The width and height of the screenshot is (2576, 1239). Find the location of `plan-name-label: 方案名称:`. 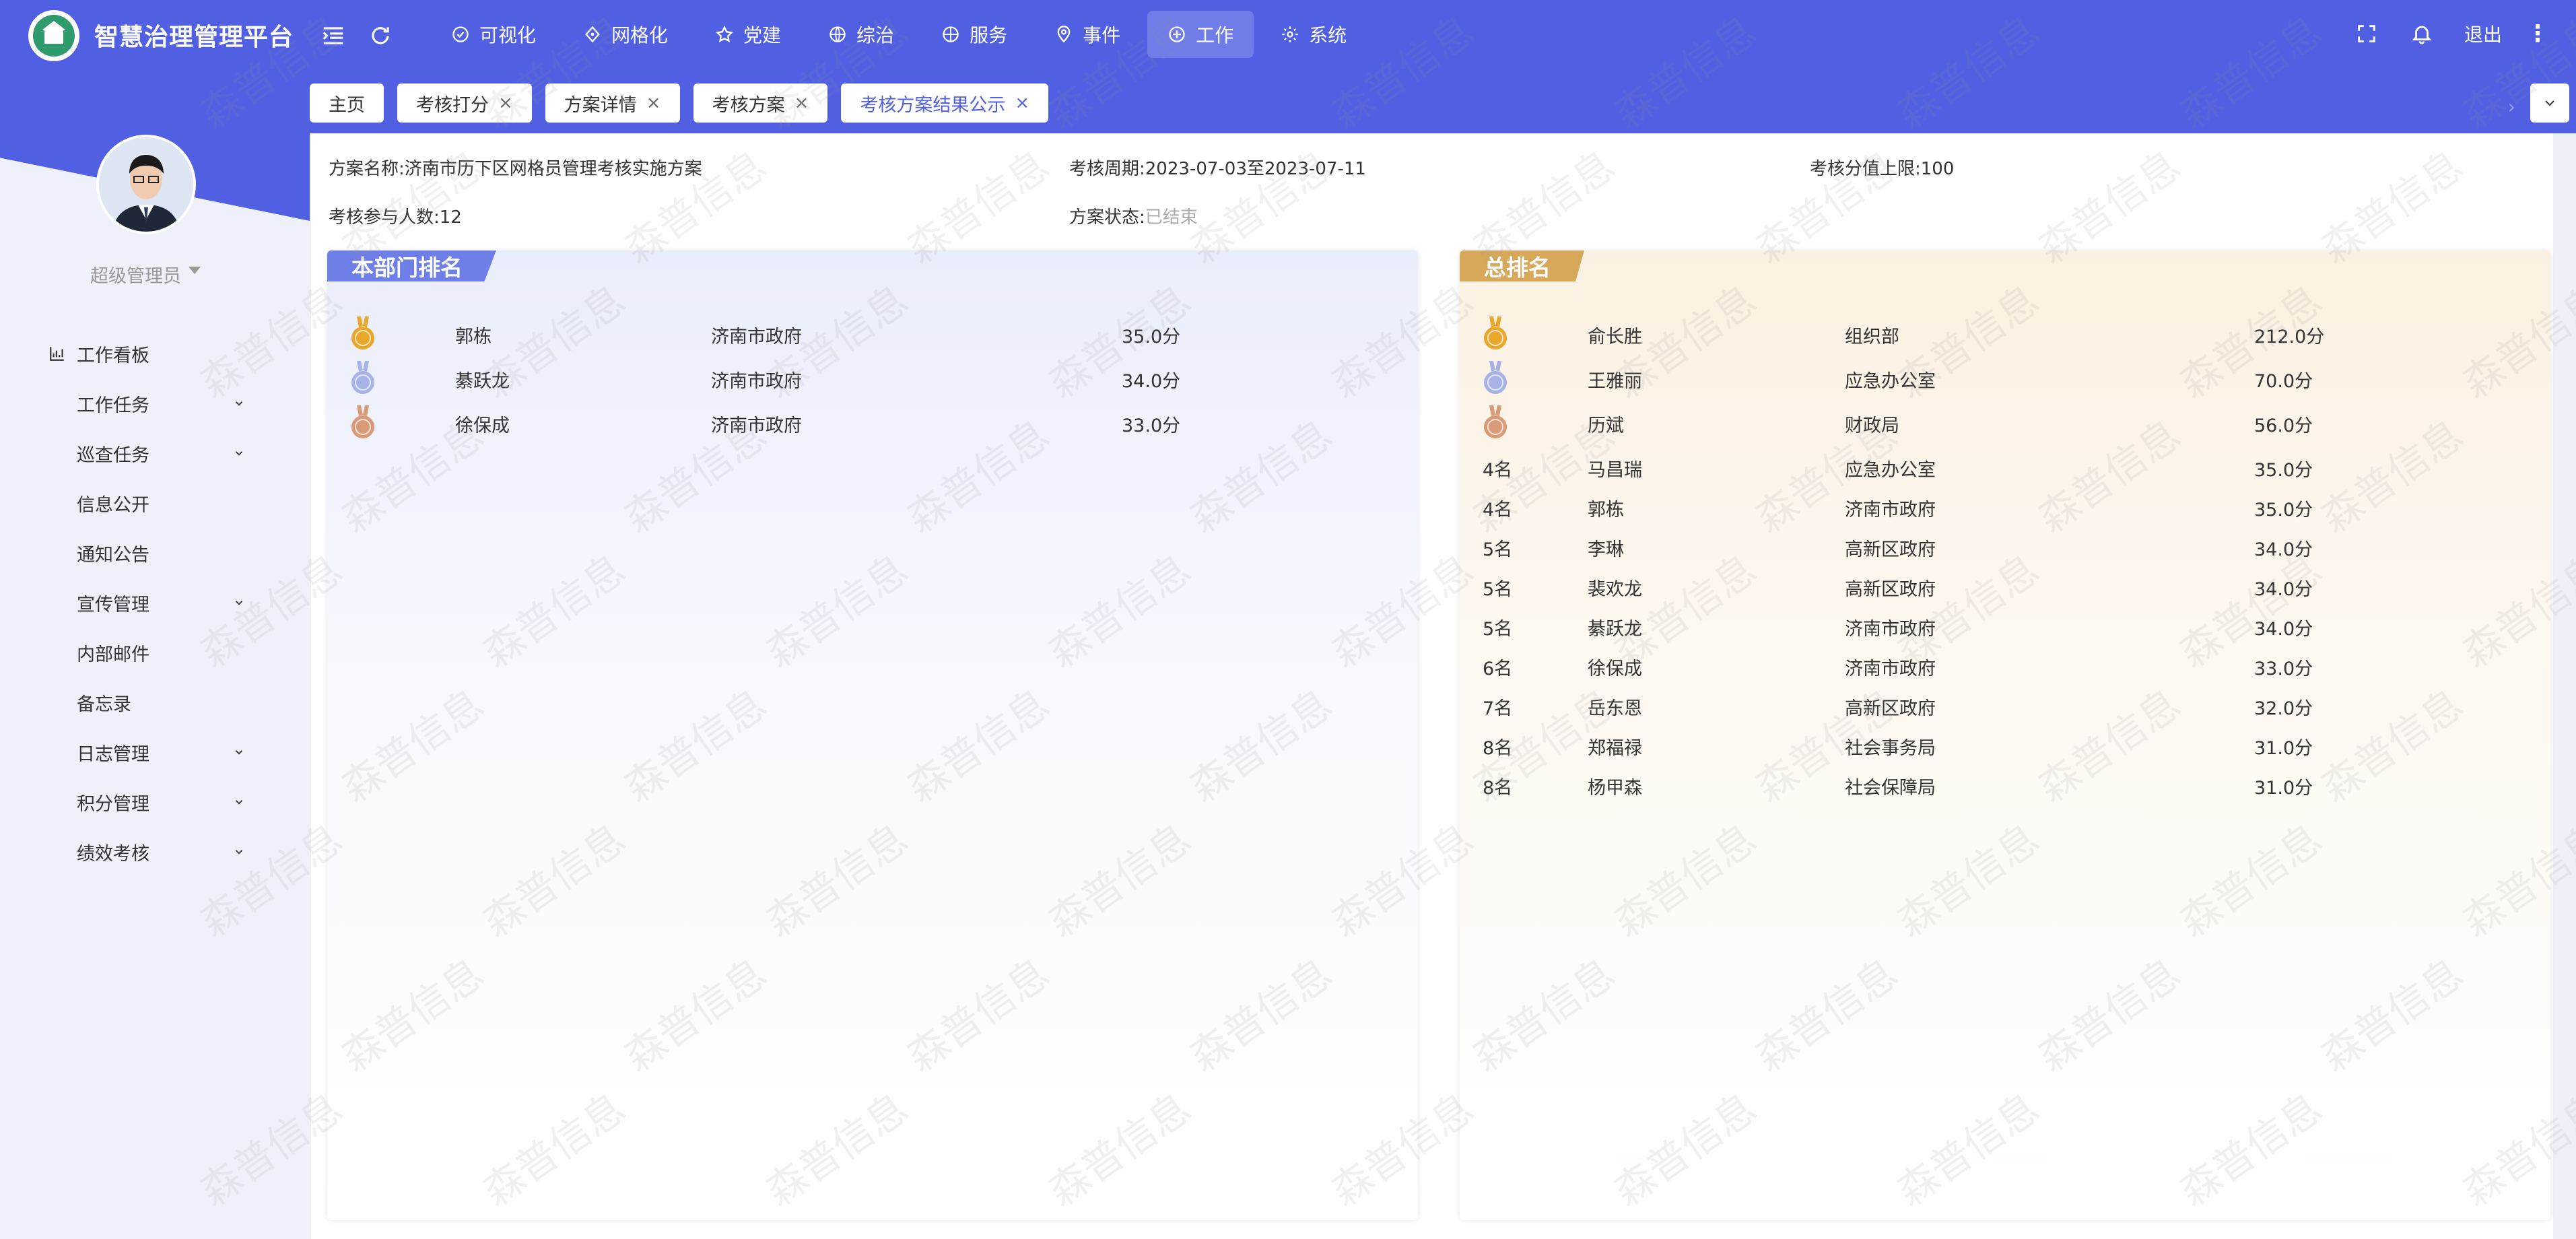

plan-name-label: 方案名称: is located at coordinates (367, 169).